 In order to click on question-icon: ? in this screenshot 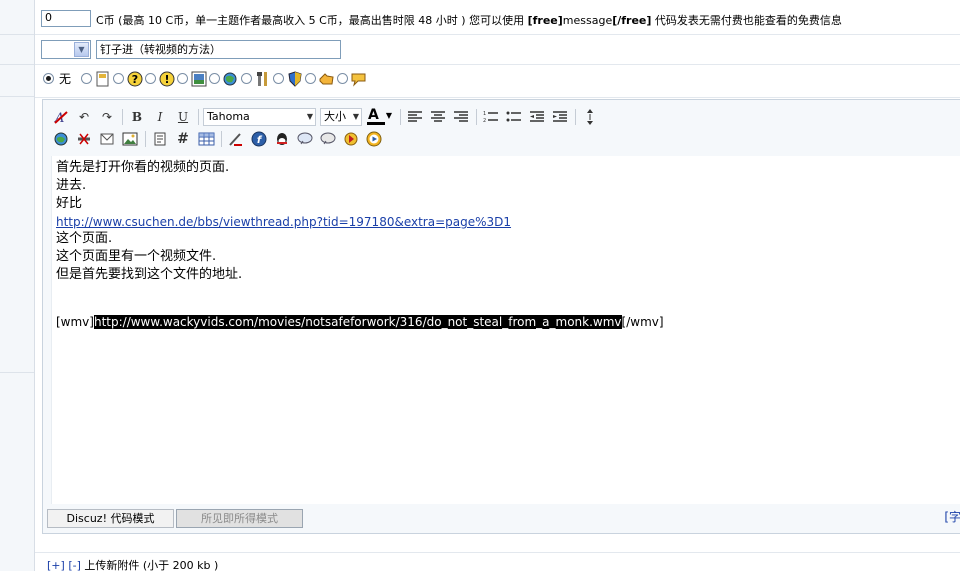, I will do `click(134, 78)`.